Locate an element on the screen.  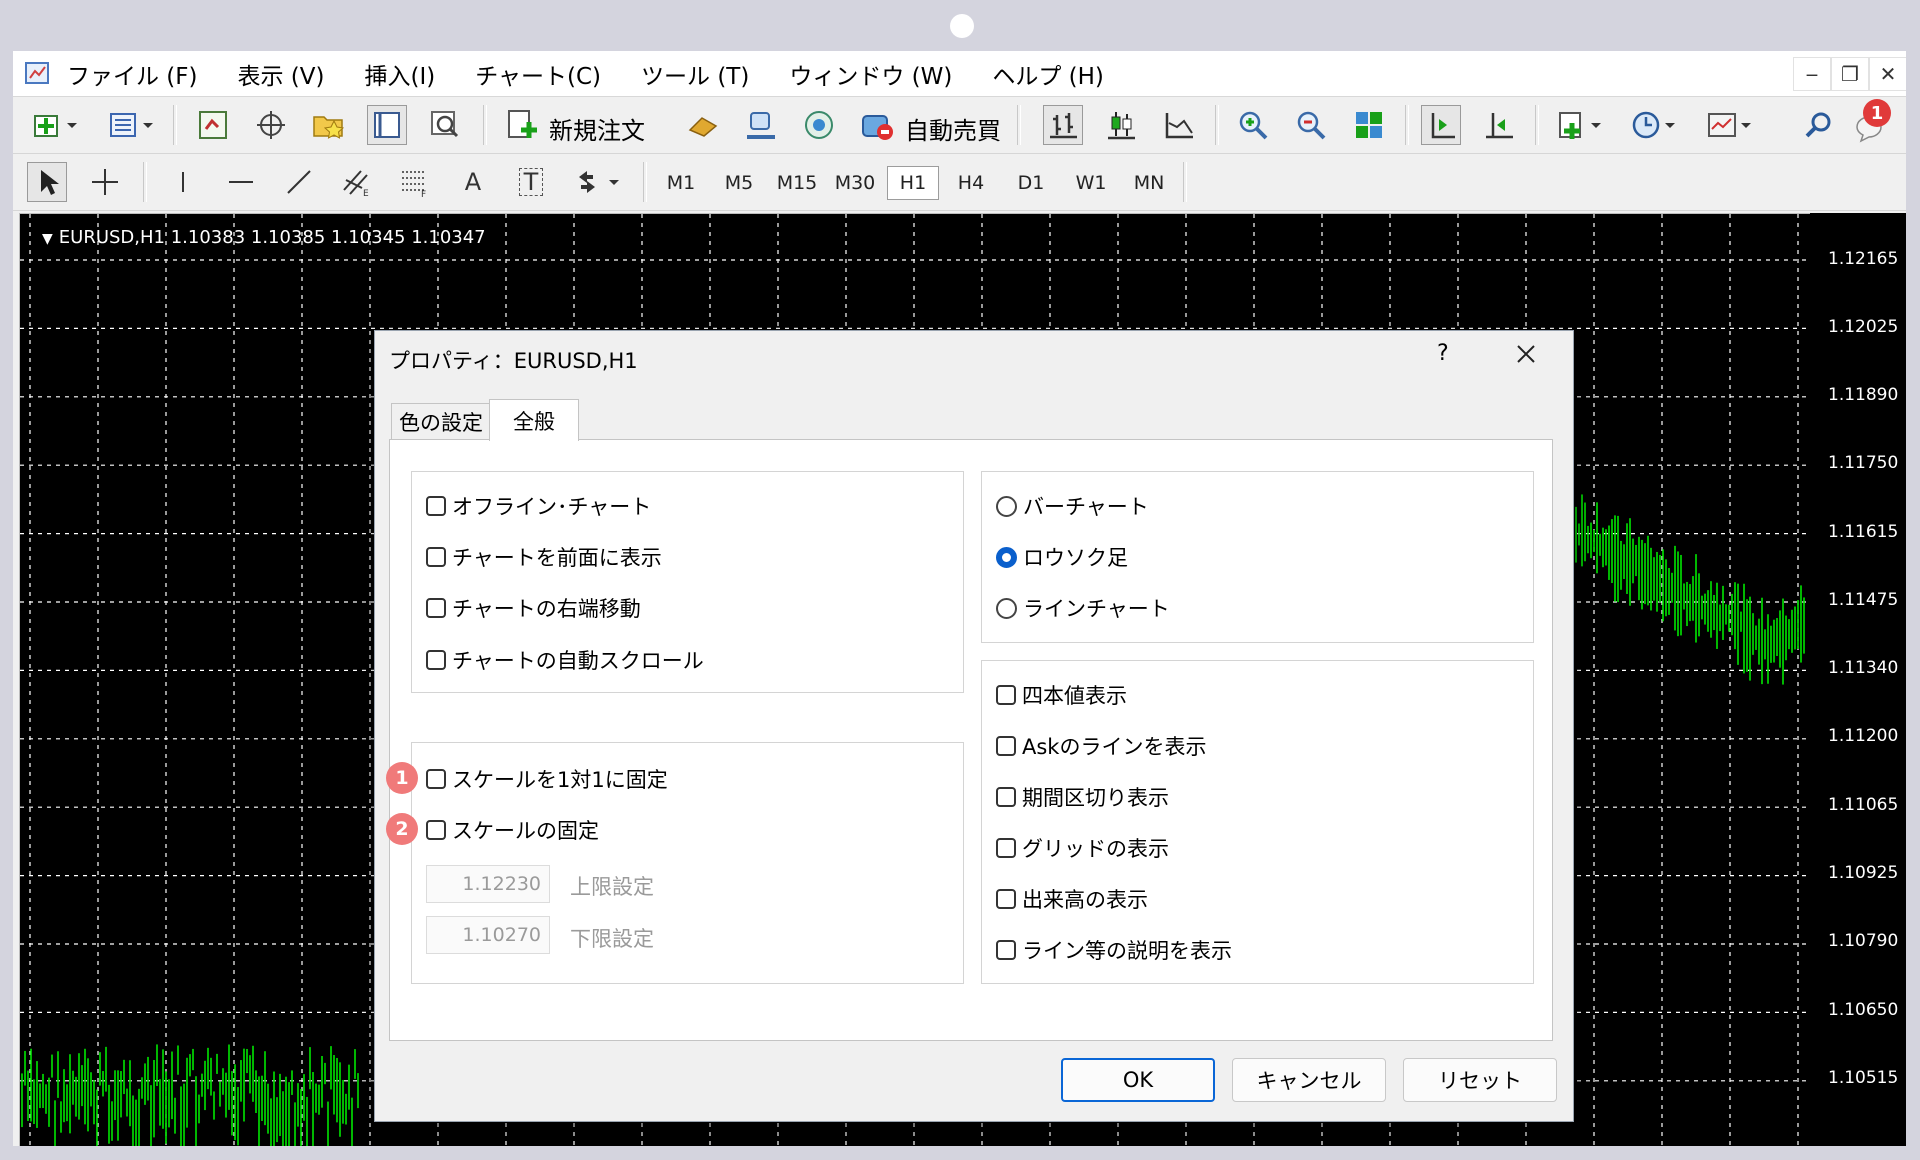
chart-shift-option: チャートの右端移動 is located at coordinates (533, 608).